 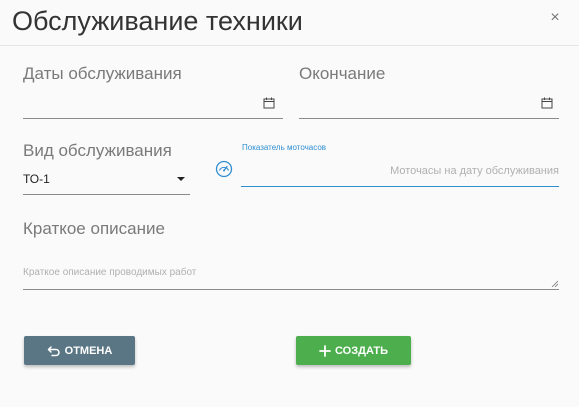 What do you see at coordinates (88, 350) in the screenshot?
I see `cancel-button-label: ОТМЕНА` at bounding box center [88, 350].